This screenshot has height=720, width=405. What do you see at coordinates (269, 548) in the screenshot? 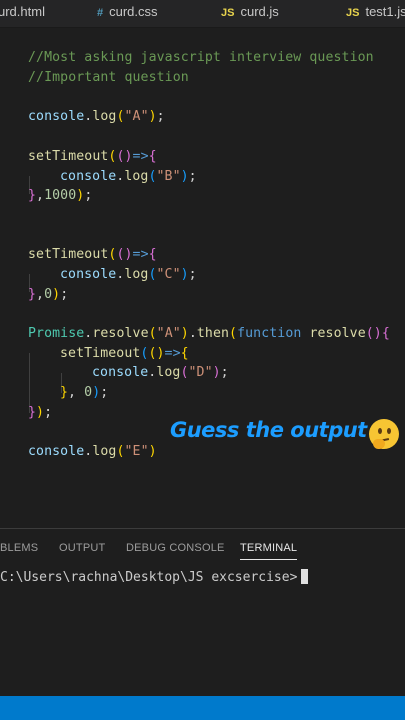
I see `tab-terminal: TERMINAL` at bounding box center [269, 548].